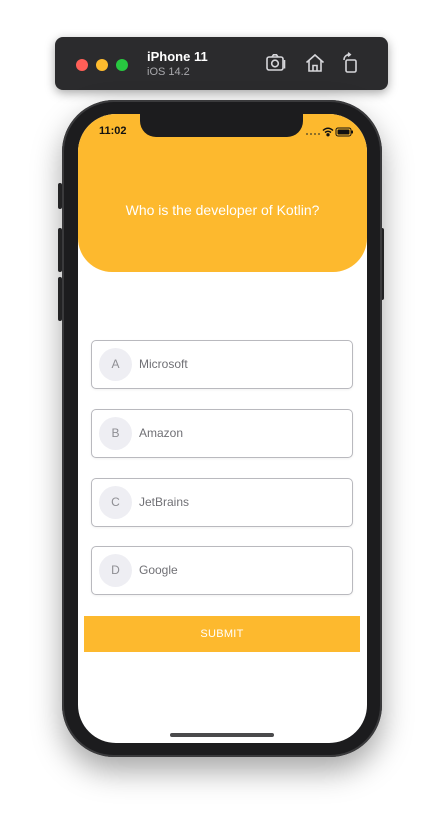 The image size is (444, 831). I want to click on cellular-icon, so click(313, 134).